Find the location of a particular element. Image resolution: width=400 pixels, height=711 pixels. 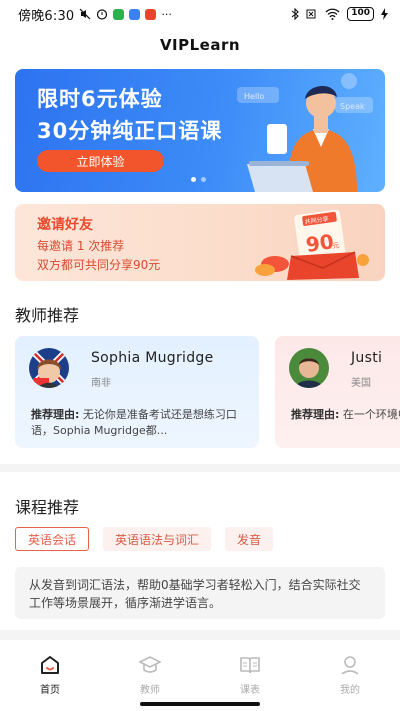

person-icon is located at coordinates (350, 665).